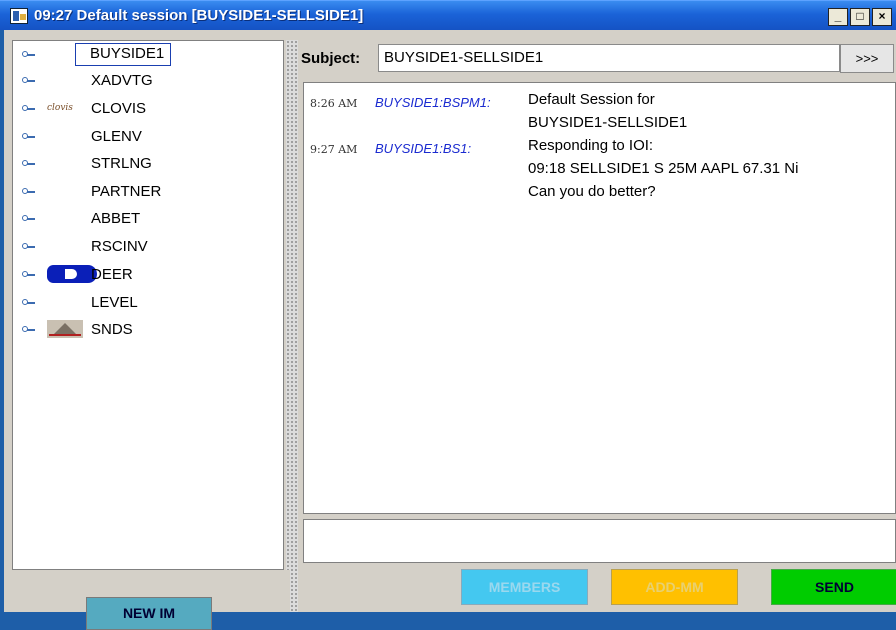 Image resolution: width=896 pixels, height=630 pixels. I want to click on app-icon, so click(19, 16).